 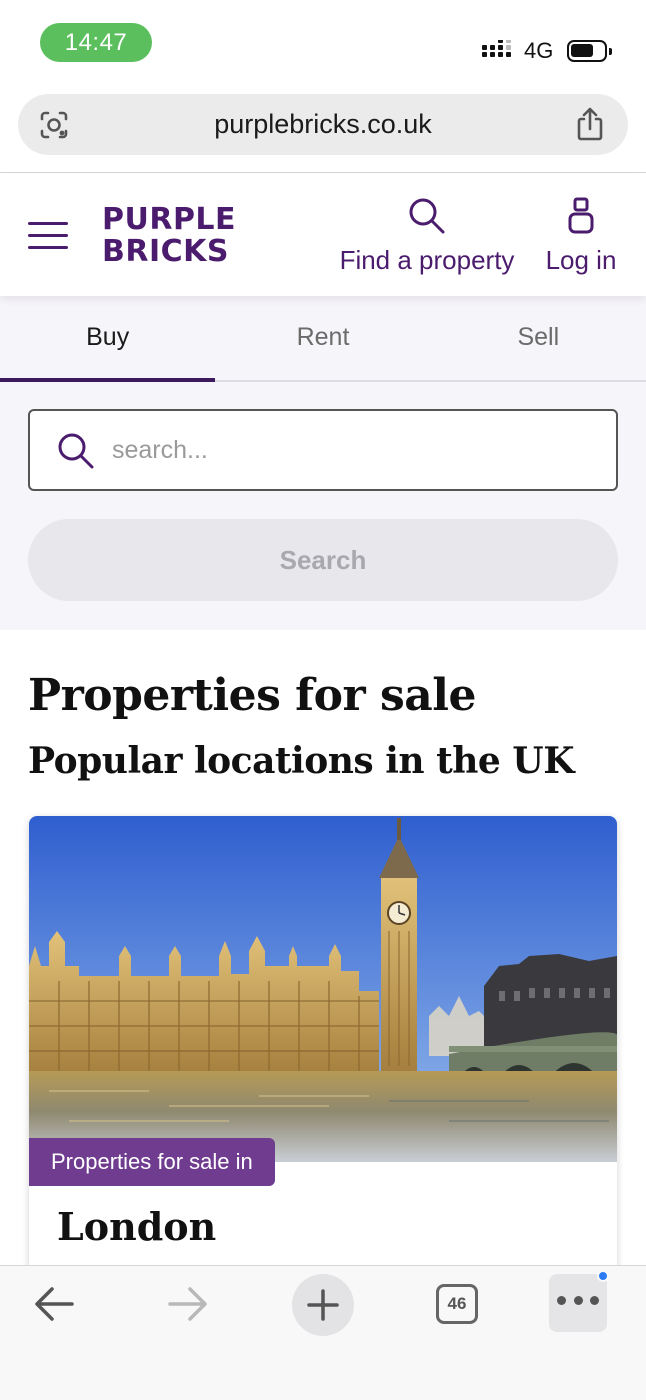 I want to click on address-bar: purplebricks.co.uk, so click(x=323, y=124).